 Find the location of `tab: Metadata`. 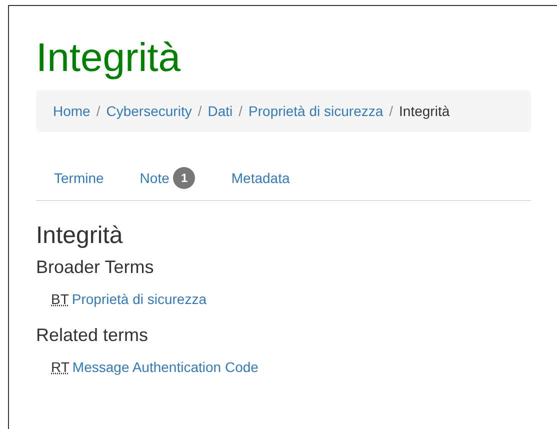

tab: Metadata is located at coordinates (260, 178).